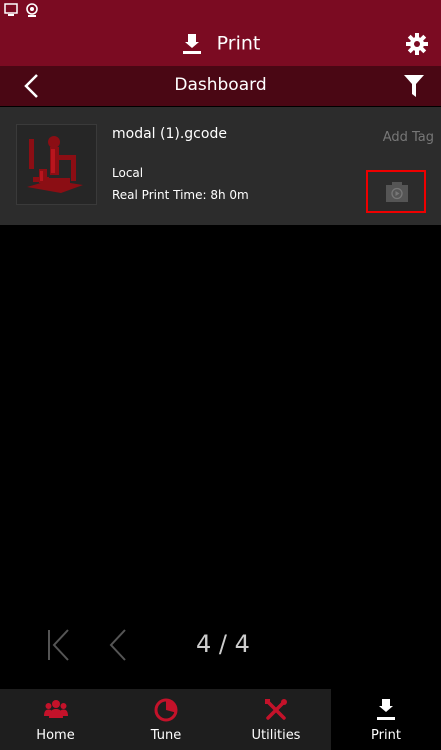  I want to click on tab-utilities: Utilities, so click(276, 719).